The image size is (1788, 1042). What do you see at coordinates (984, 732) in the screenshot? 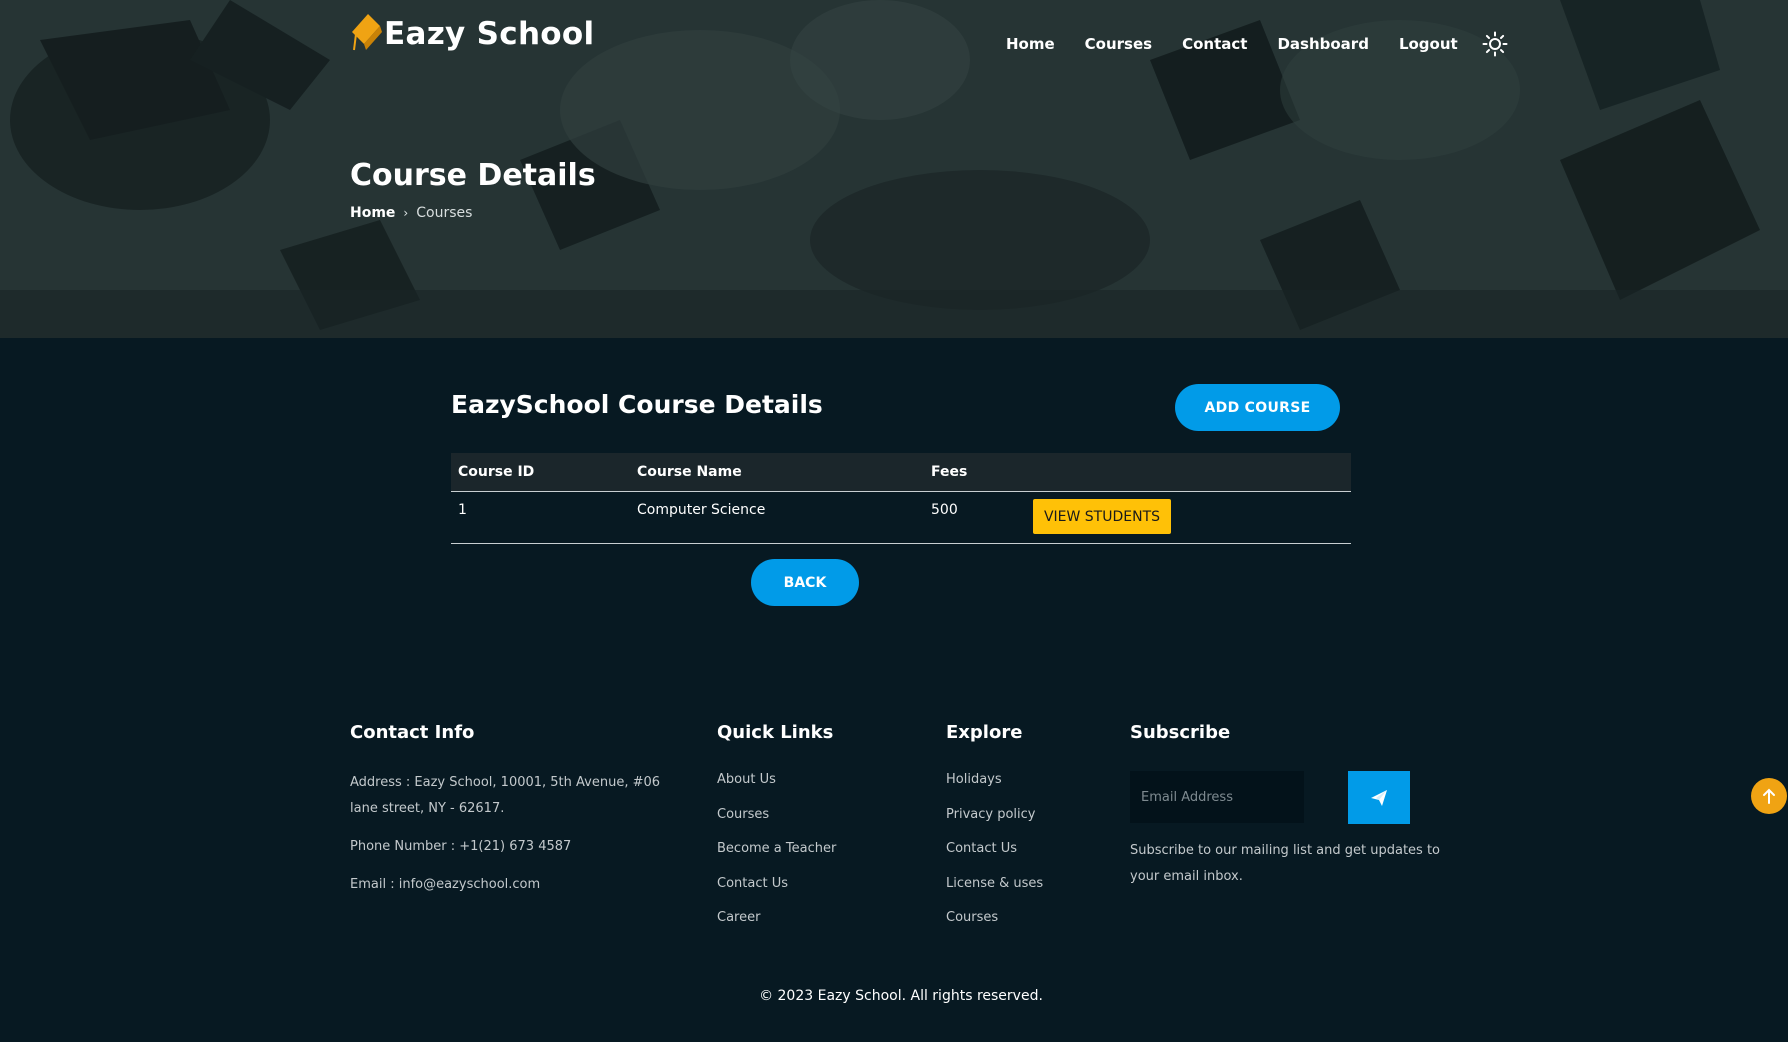
I see `explore-title: Explore` at bounding box center [984, 732].